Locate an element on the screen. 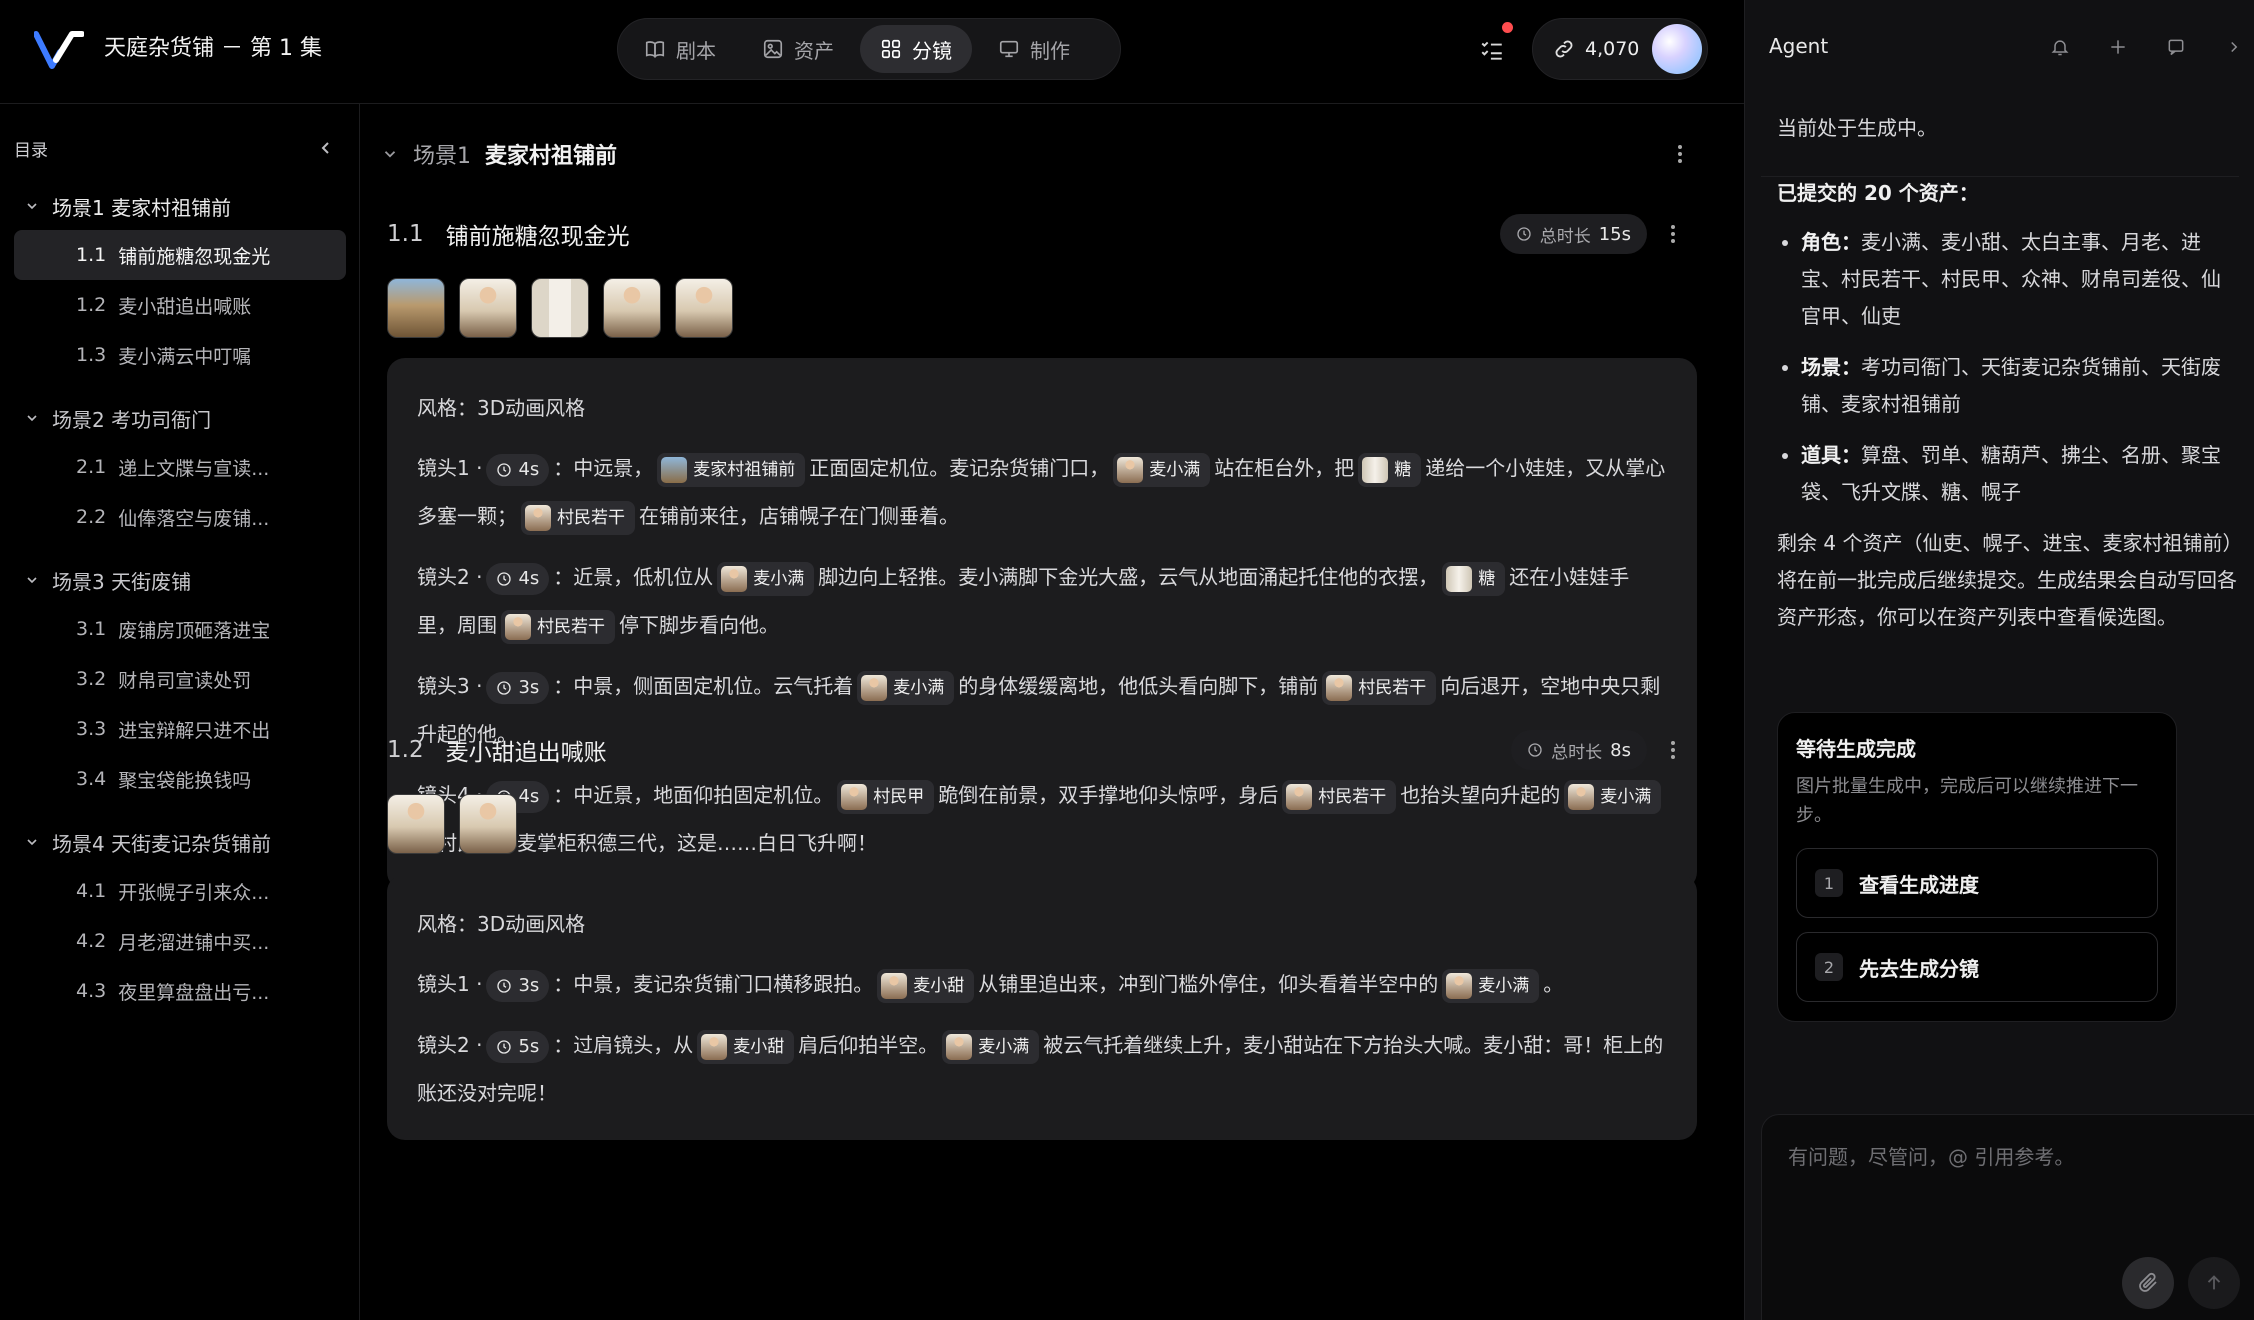 The height and width of the screenshot is (1320, 2254). scene-header: 场景1 麦家村祖铺前 is located at coordinates (499, 154).